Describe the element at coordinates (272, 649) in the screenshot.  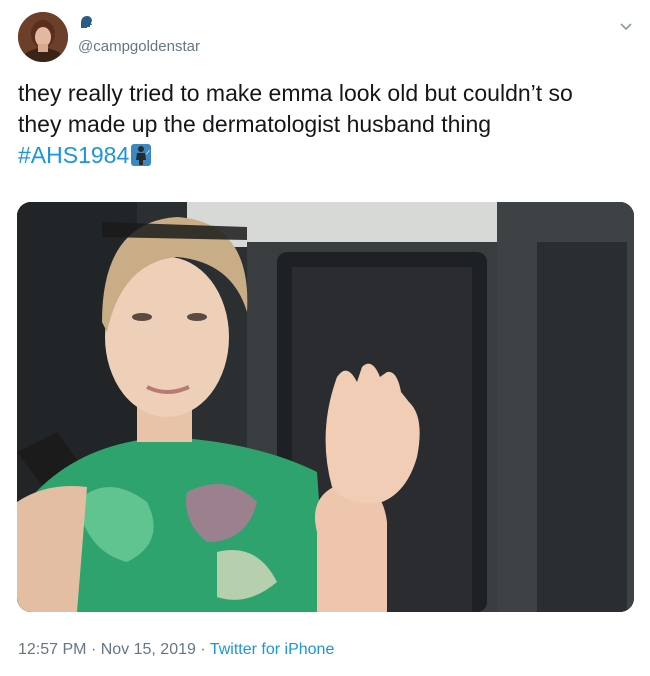
I see `tweet-source-link: Twitter for iPhone` at that location.